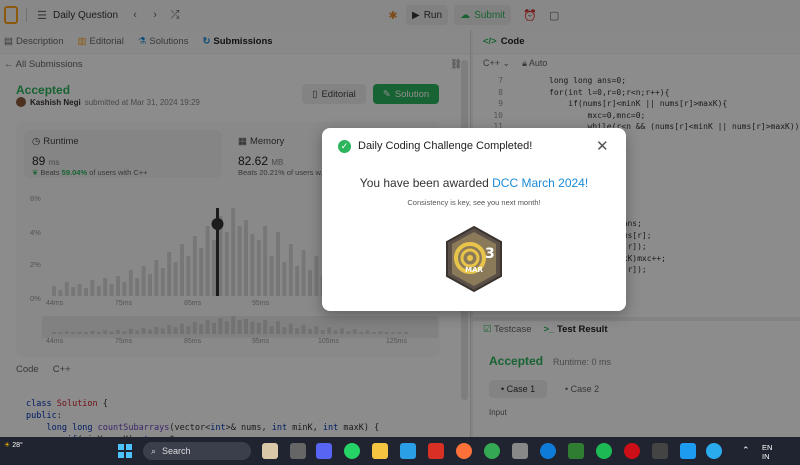 The image size is (800, 465). Describe the element at coordinates (540, 183) in the screenshot. I see `award-highlight: DCC March 2024!` at that location.